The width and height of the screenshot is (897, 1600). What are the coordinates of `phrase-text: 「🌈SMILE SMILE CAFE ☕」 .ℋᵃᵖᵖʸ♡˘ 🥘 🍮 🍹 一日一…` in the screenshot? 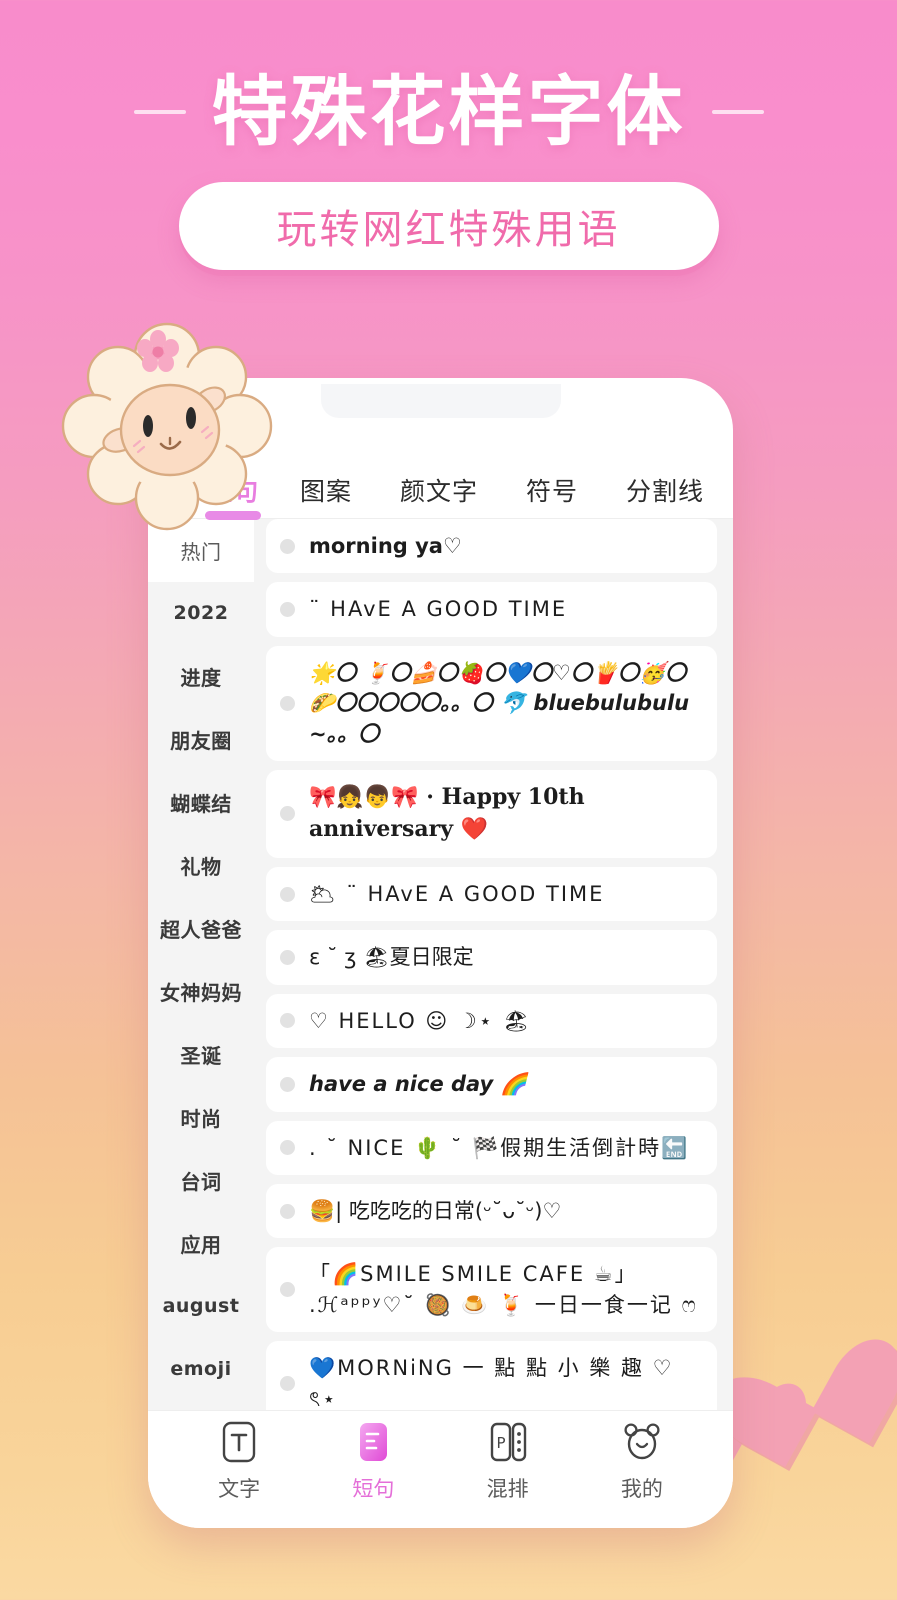 It's located at (503, 1289).